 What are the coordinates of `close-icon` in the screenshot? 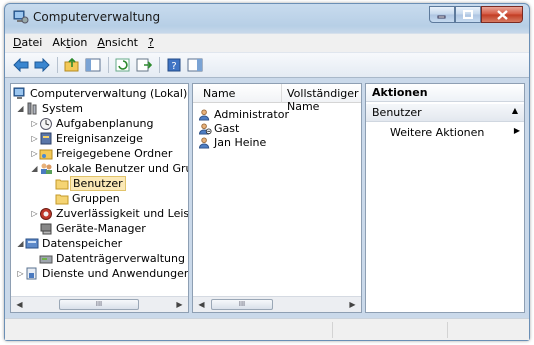 It's located at (502, 14).